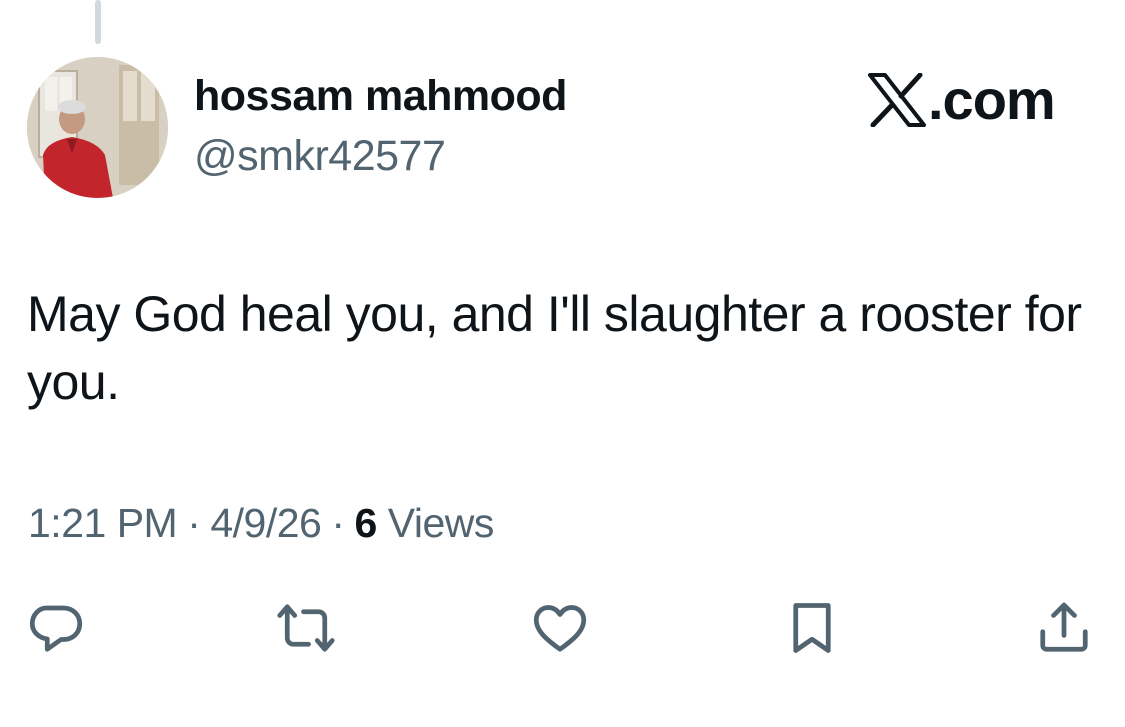 This screenshot has height=727, width=1125. I want to click on x-brand: .com, so click(962, 99).